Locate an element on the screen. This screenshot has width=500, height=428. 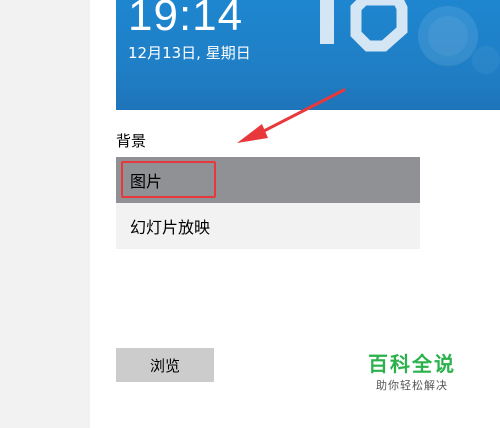
baike-watermark: 百科全说 助你轻松解决 is located at coordinates (412, 372).